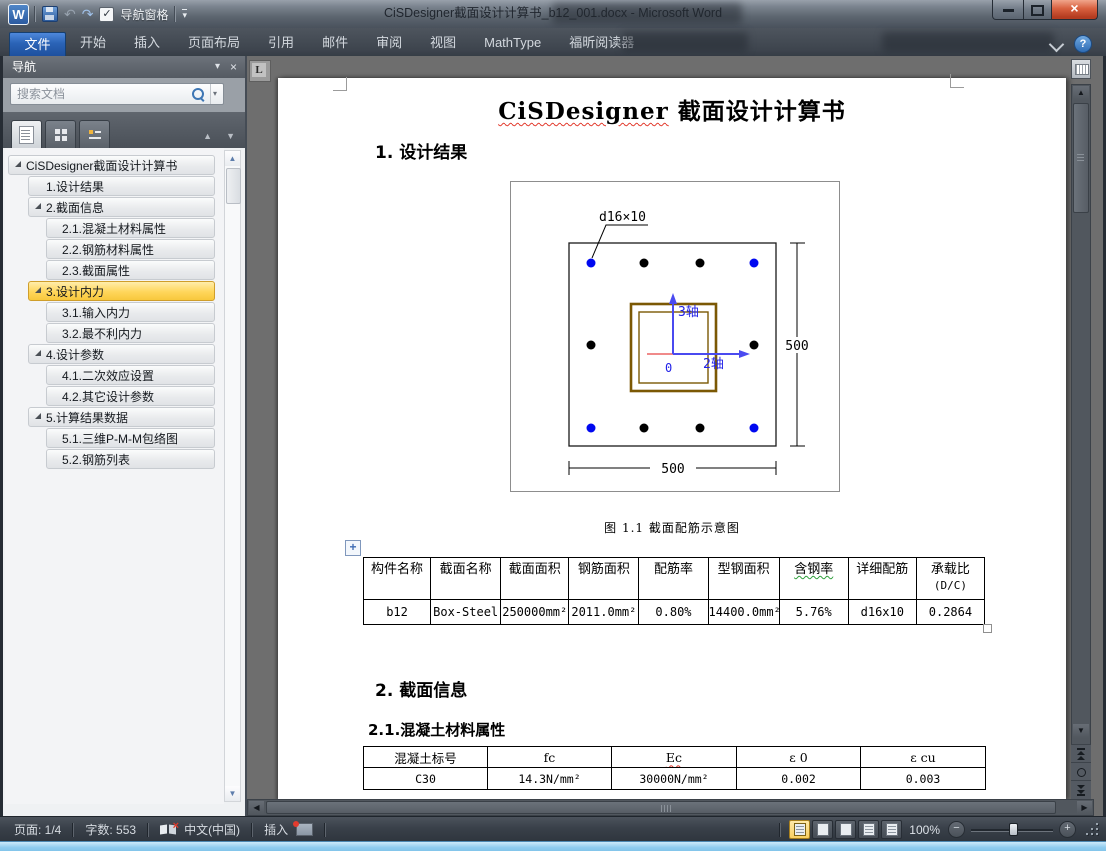 This screenshot has height=851, width=1106. What do you see at coordinates (798, 757) in the screenshot?
I see `table-header-cell: ε 0` at bounding box center [798, 757].